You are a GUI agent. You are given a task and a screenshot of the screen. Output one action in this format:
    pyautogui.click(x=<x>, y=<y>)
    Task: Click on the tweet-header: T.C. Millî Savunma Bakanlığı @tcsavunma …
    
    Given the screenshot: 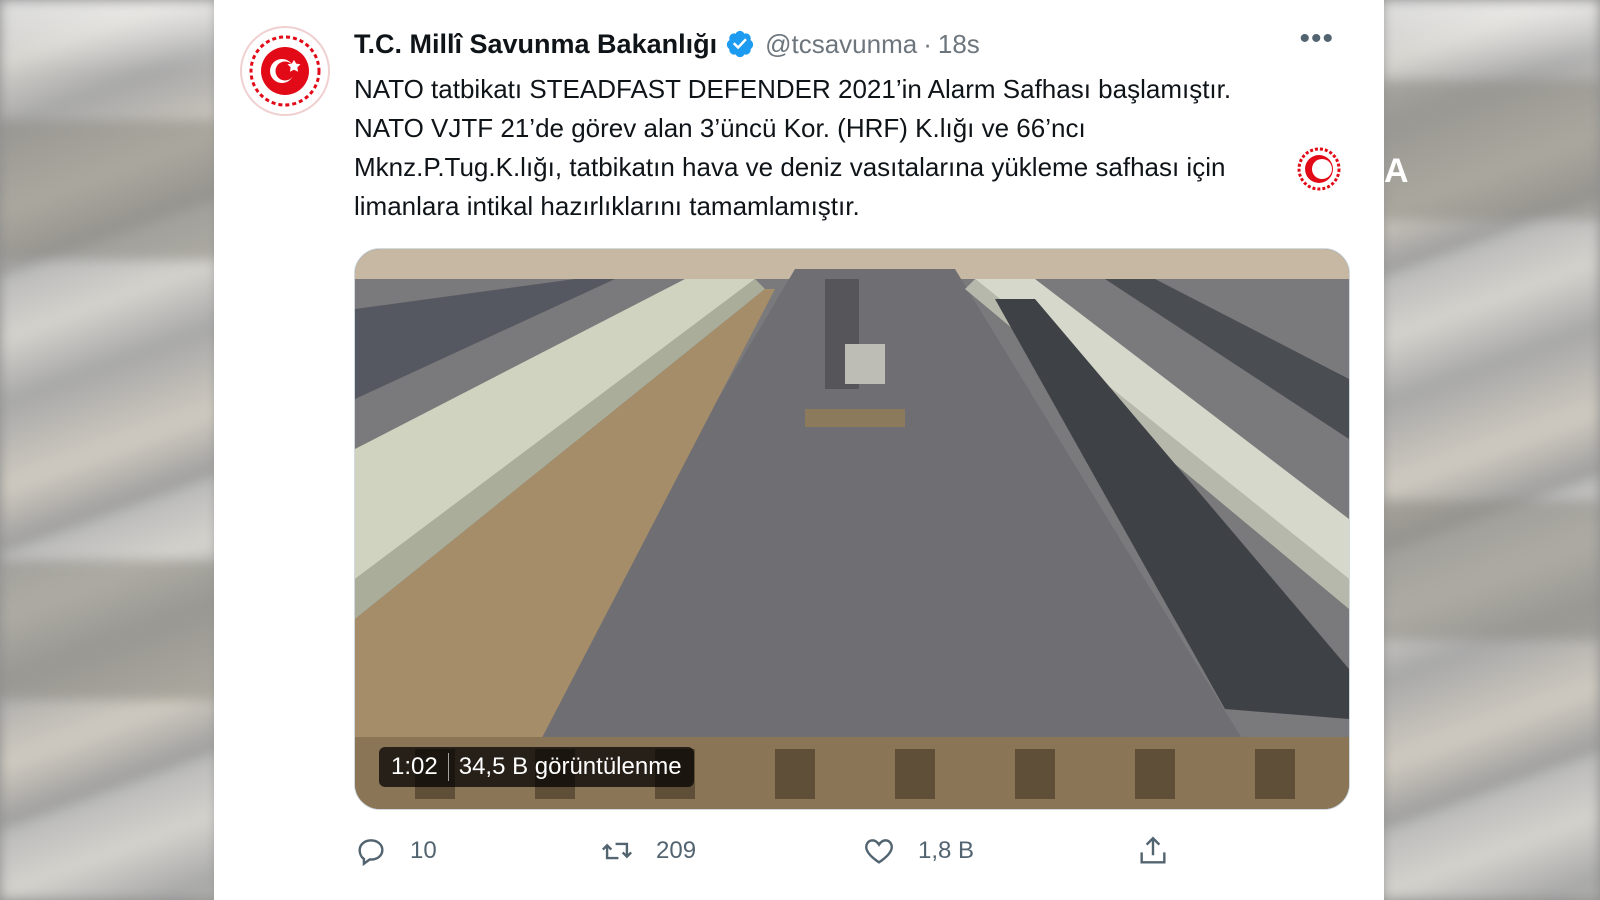 What is the action you would take?
    pyautogui.click(x=667, y=44)
    